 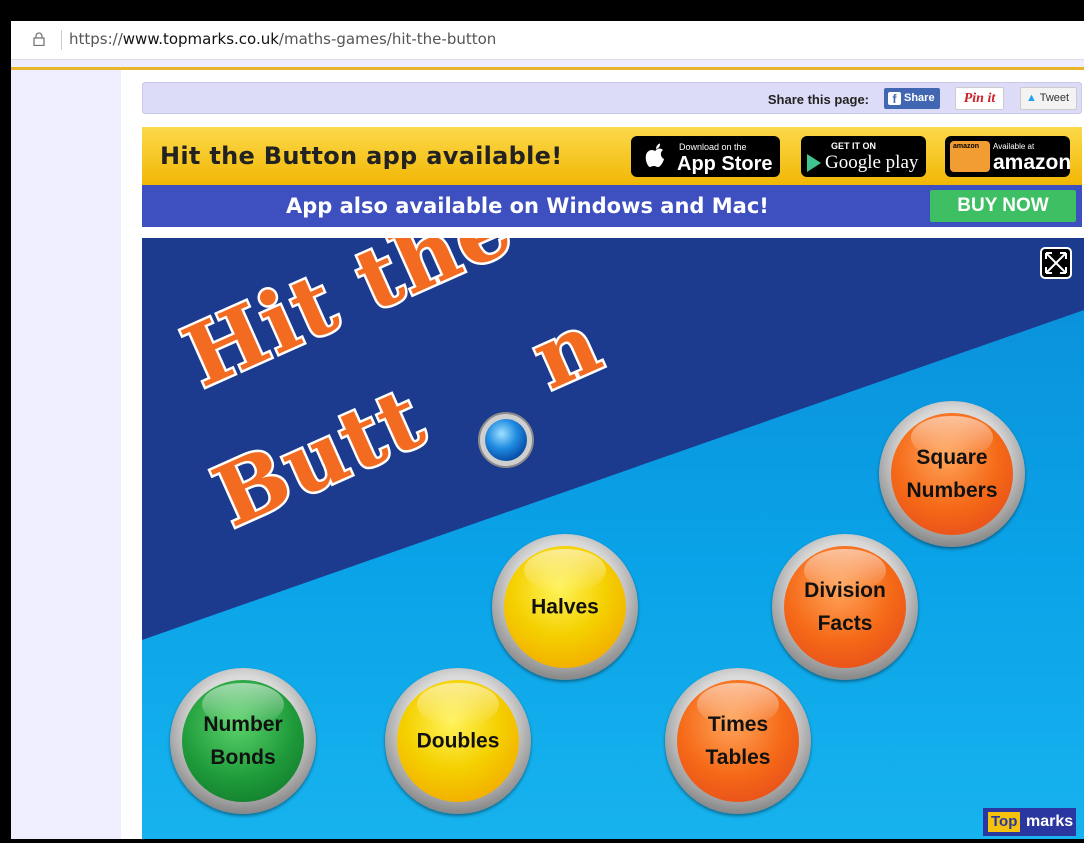 What do you see at coordinates (1056, 263) in the screenshot?
I see `fullscreen-icon` at bounding box center [1056, 263].